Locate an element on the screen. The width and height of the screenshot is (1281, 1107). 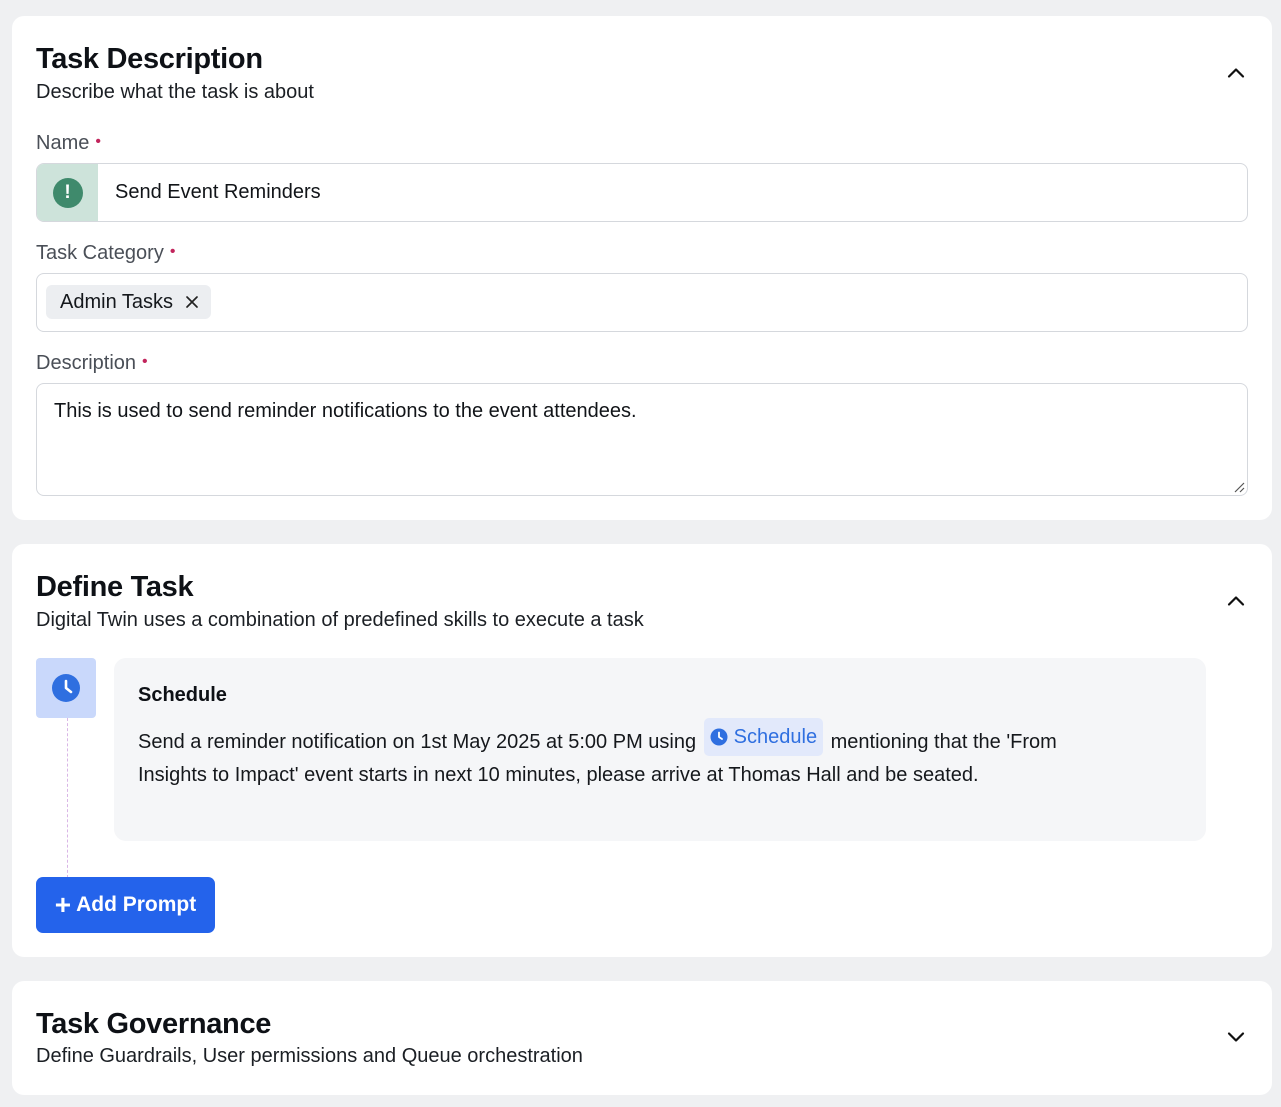
add-prompt-button: + Add Prompt is located at coordinates (125, 905).